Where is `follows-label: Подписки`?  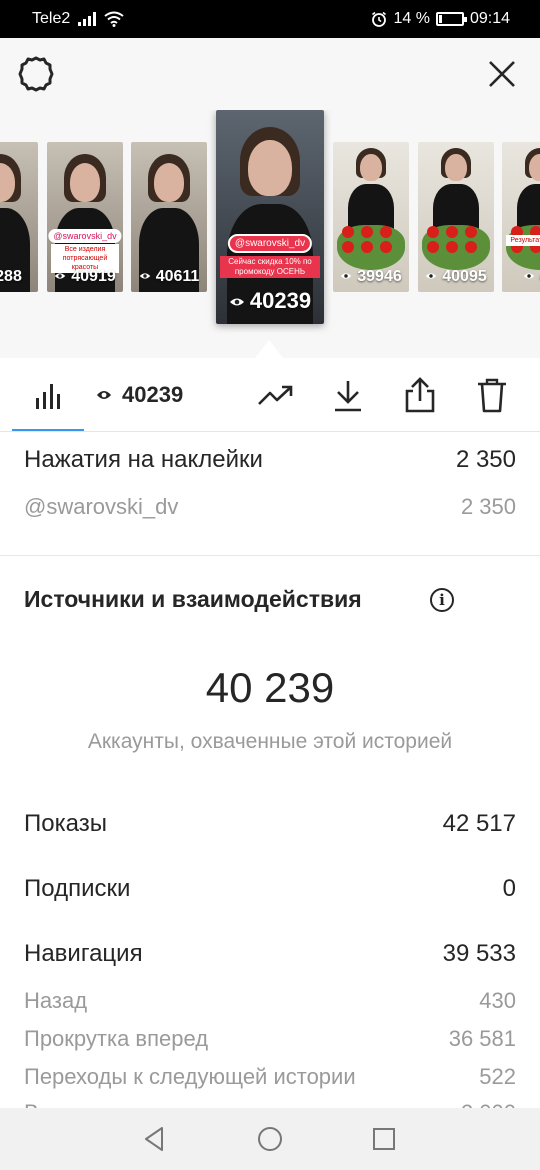 follows-label: Подписки is located at coordinates (77, 888).